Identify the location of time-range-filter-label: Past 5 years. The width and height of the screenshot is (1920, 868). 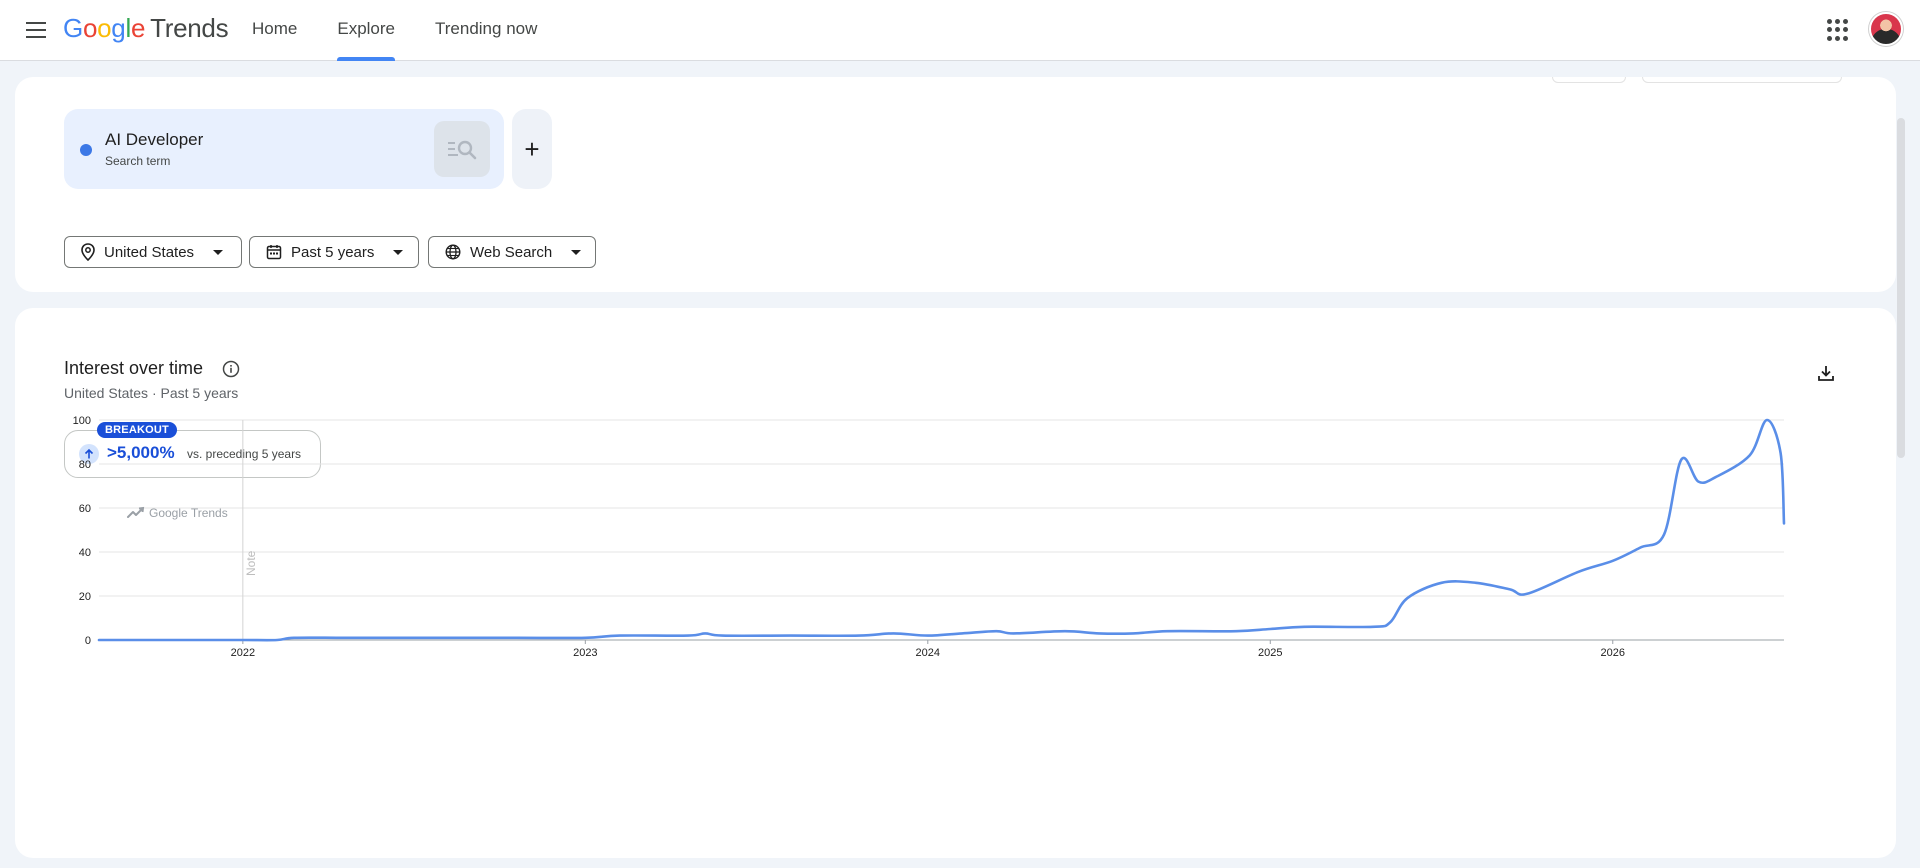
(333, 252).